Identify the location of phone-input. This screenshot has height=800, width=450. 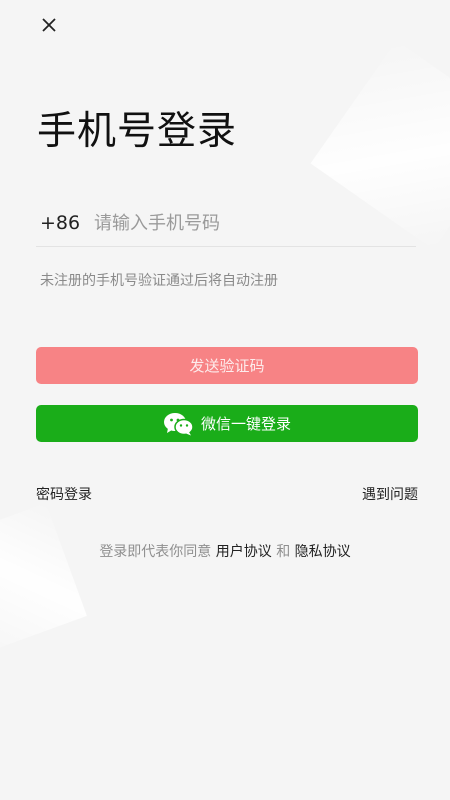
(255, 223).